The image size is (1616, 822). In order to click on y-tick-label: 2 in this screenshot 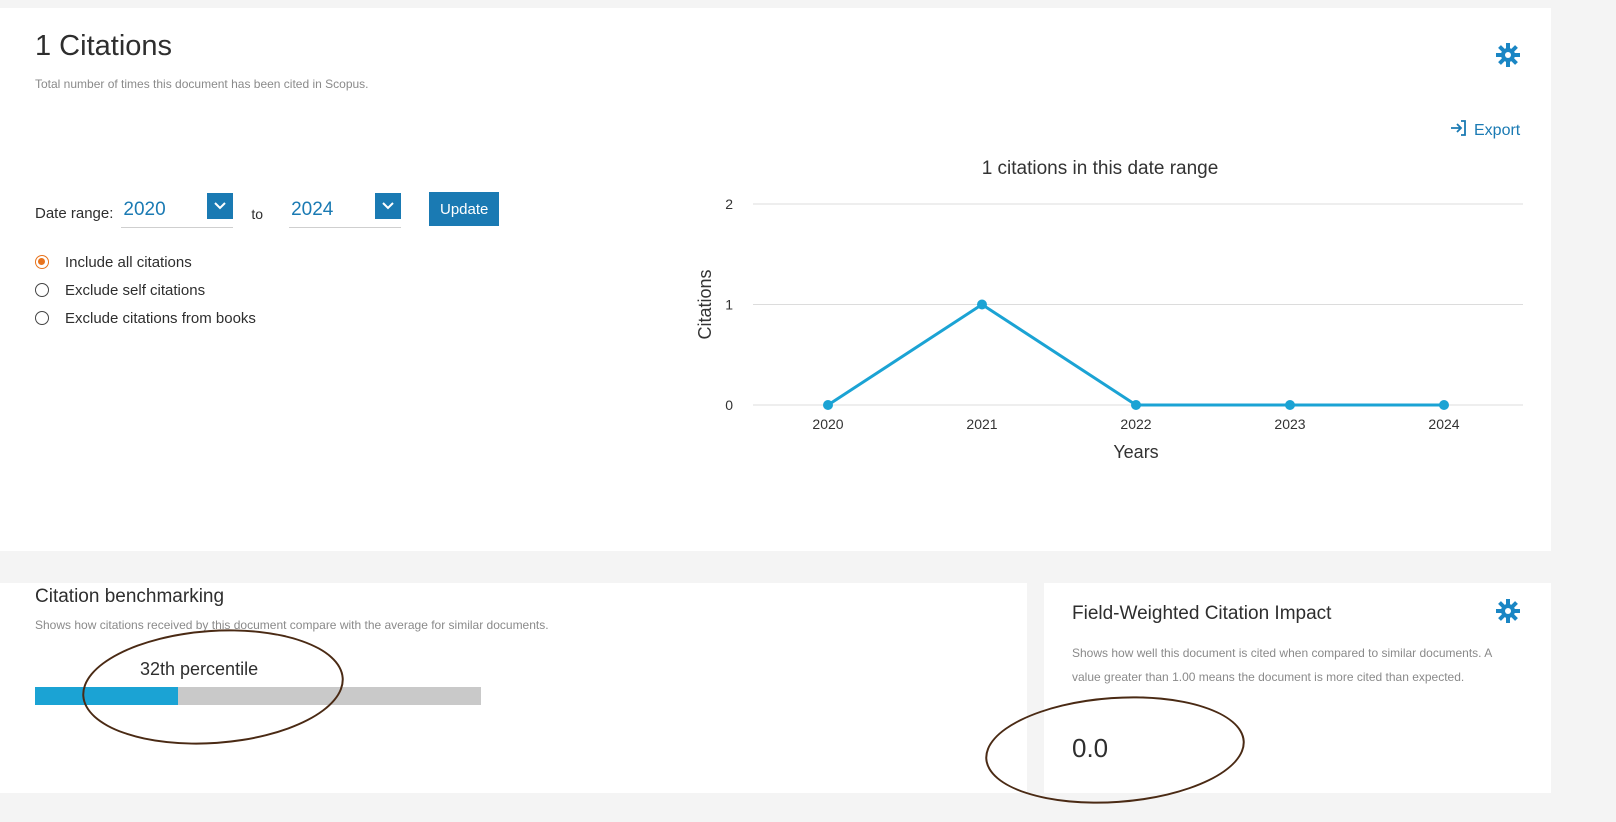, I will do `click(729, 204)`.